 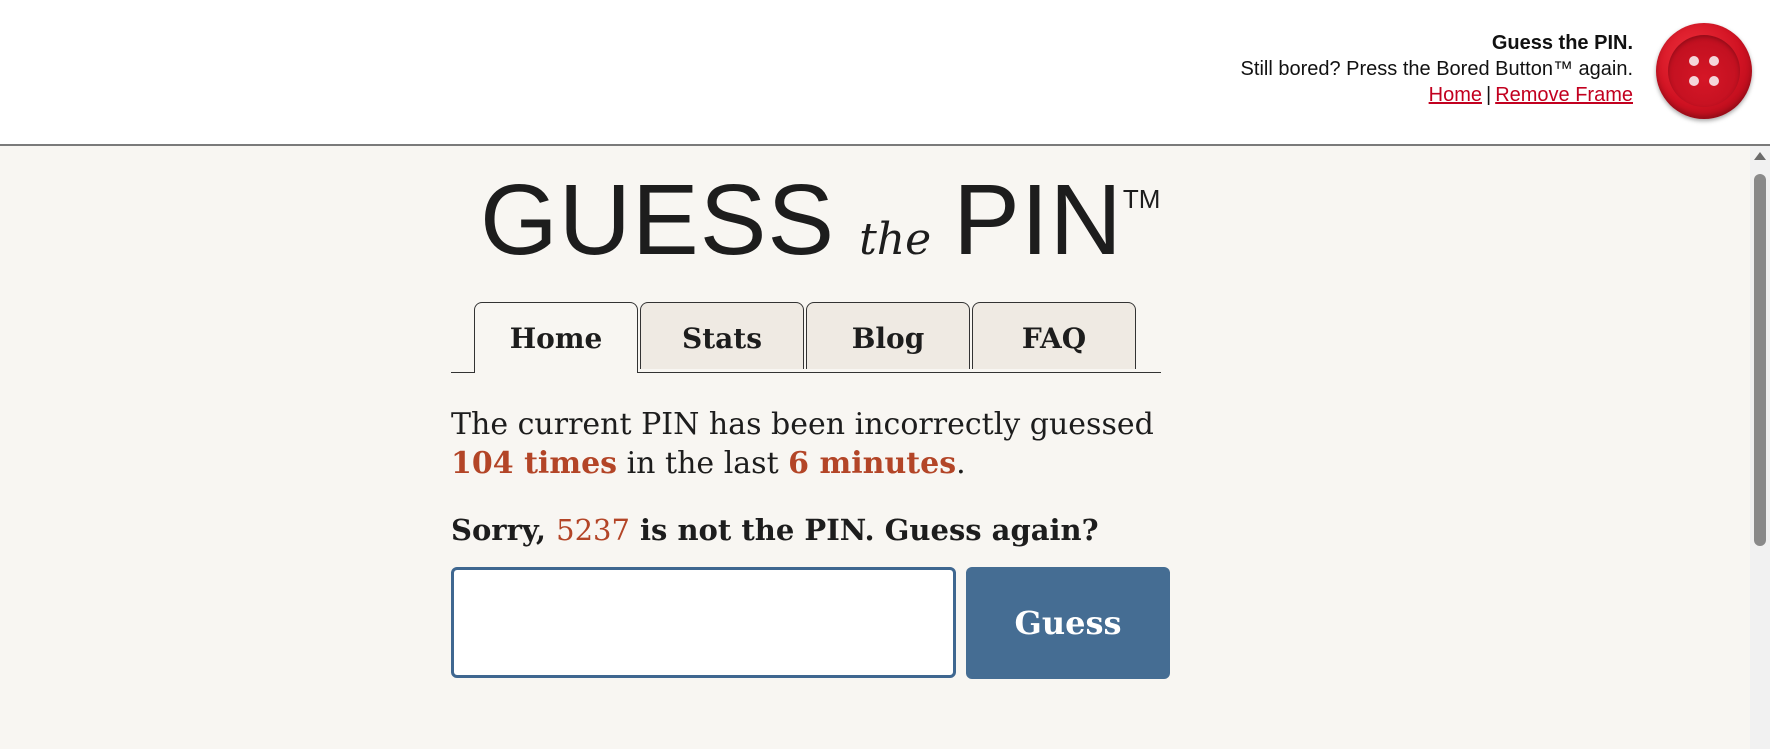 What do you see at coordinates (864, 530) in the screenshot?
I see `result-suffix: is not the PIN. Guess again?` at bounding box center [864, 530].